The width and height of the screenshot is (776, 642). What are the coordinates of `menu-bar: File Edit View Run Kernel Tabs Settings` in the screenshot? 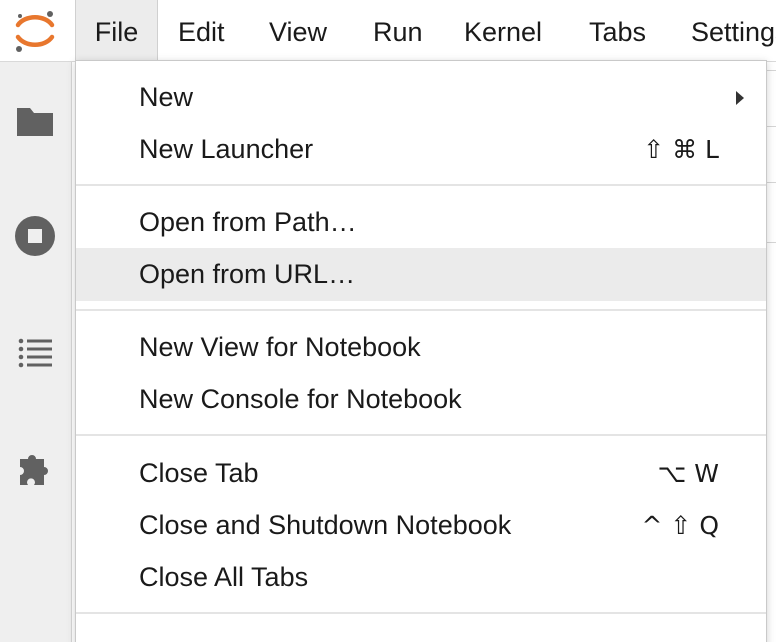 It's located at (388, 31).